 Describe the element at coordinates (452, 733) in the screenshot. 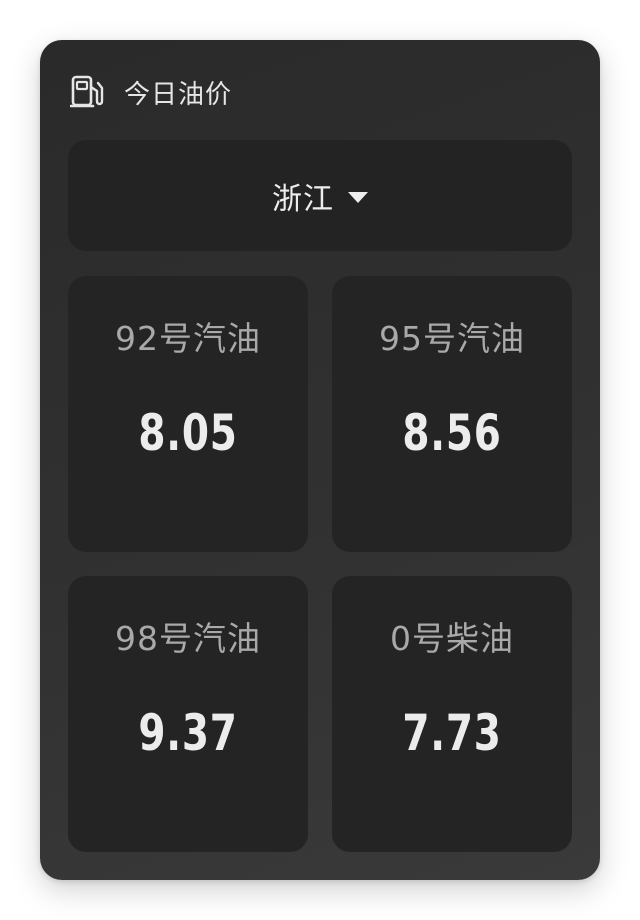

I see `fuel-price-value: 7.73` at that location.